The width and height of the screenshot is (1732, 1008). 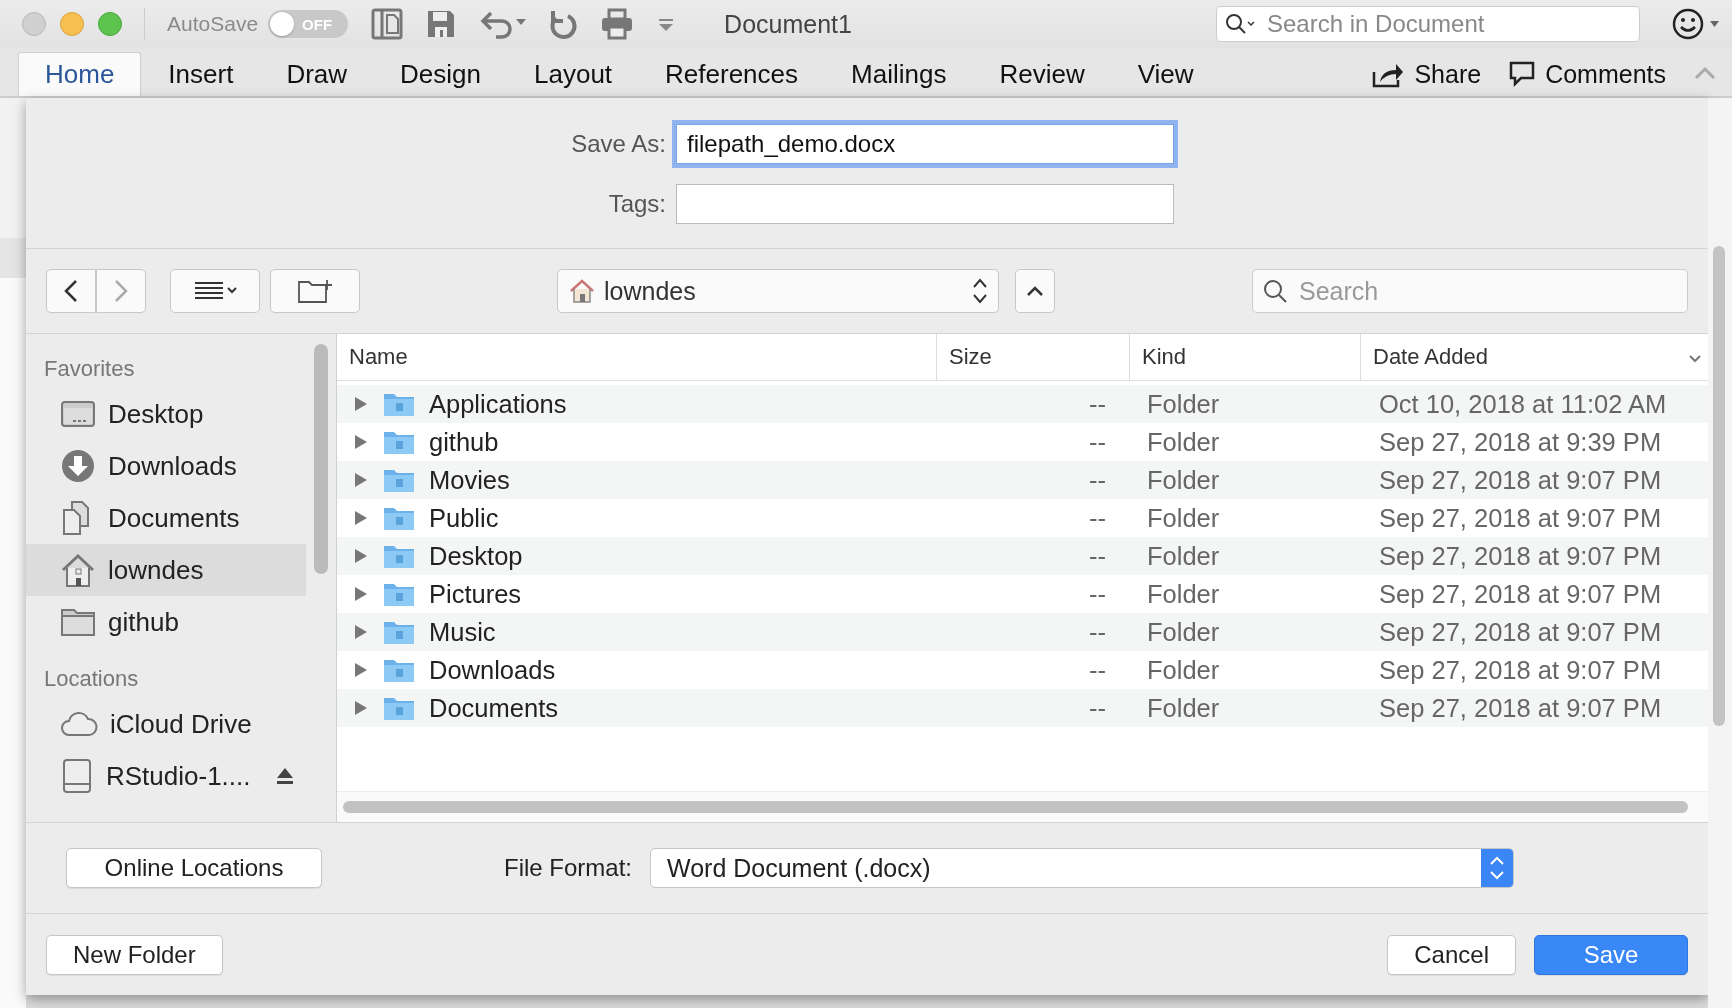 What do you see at coordinates (1719, 486) in the screenshot?
I see `vertical-scrollbar-thumb` at bounding box center [1719, 486].